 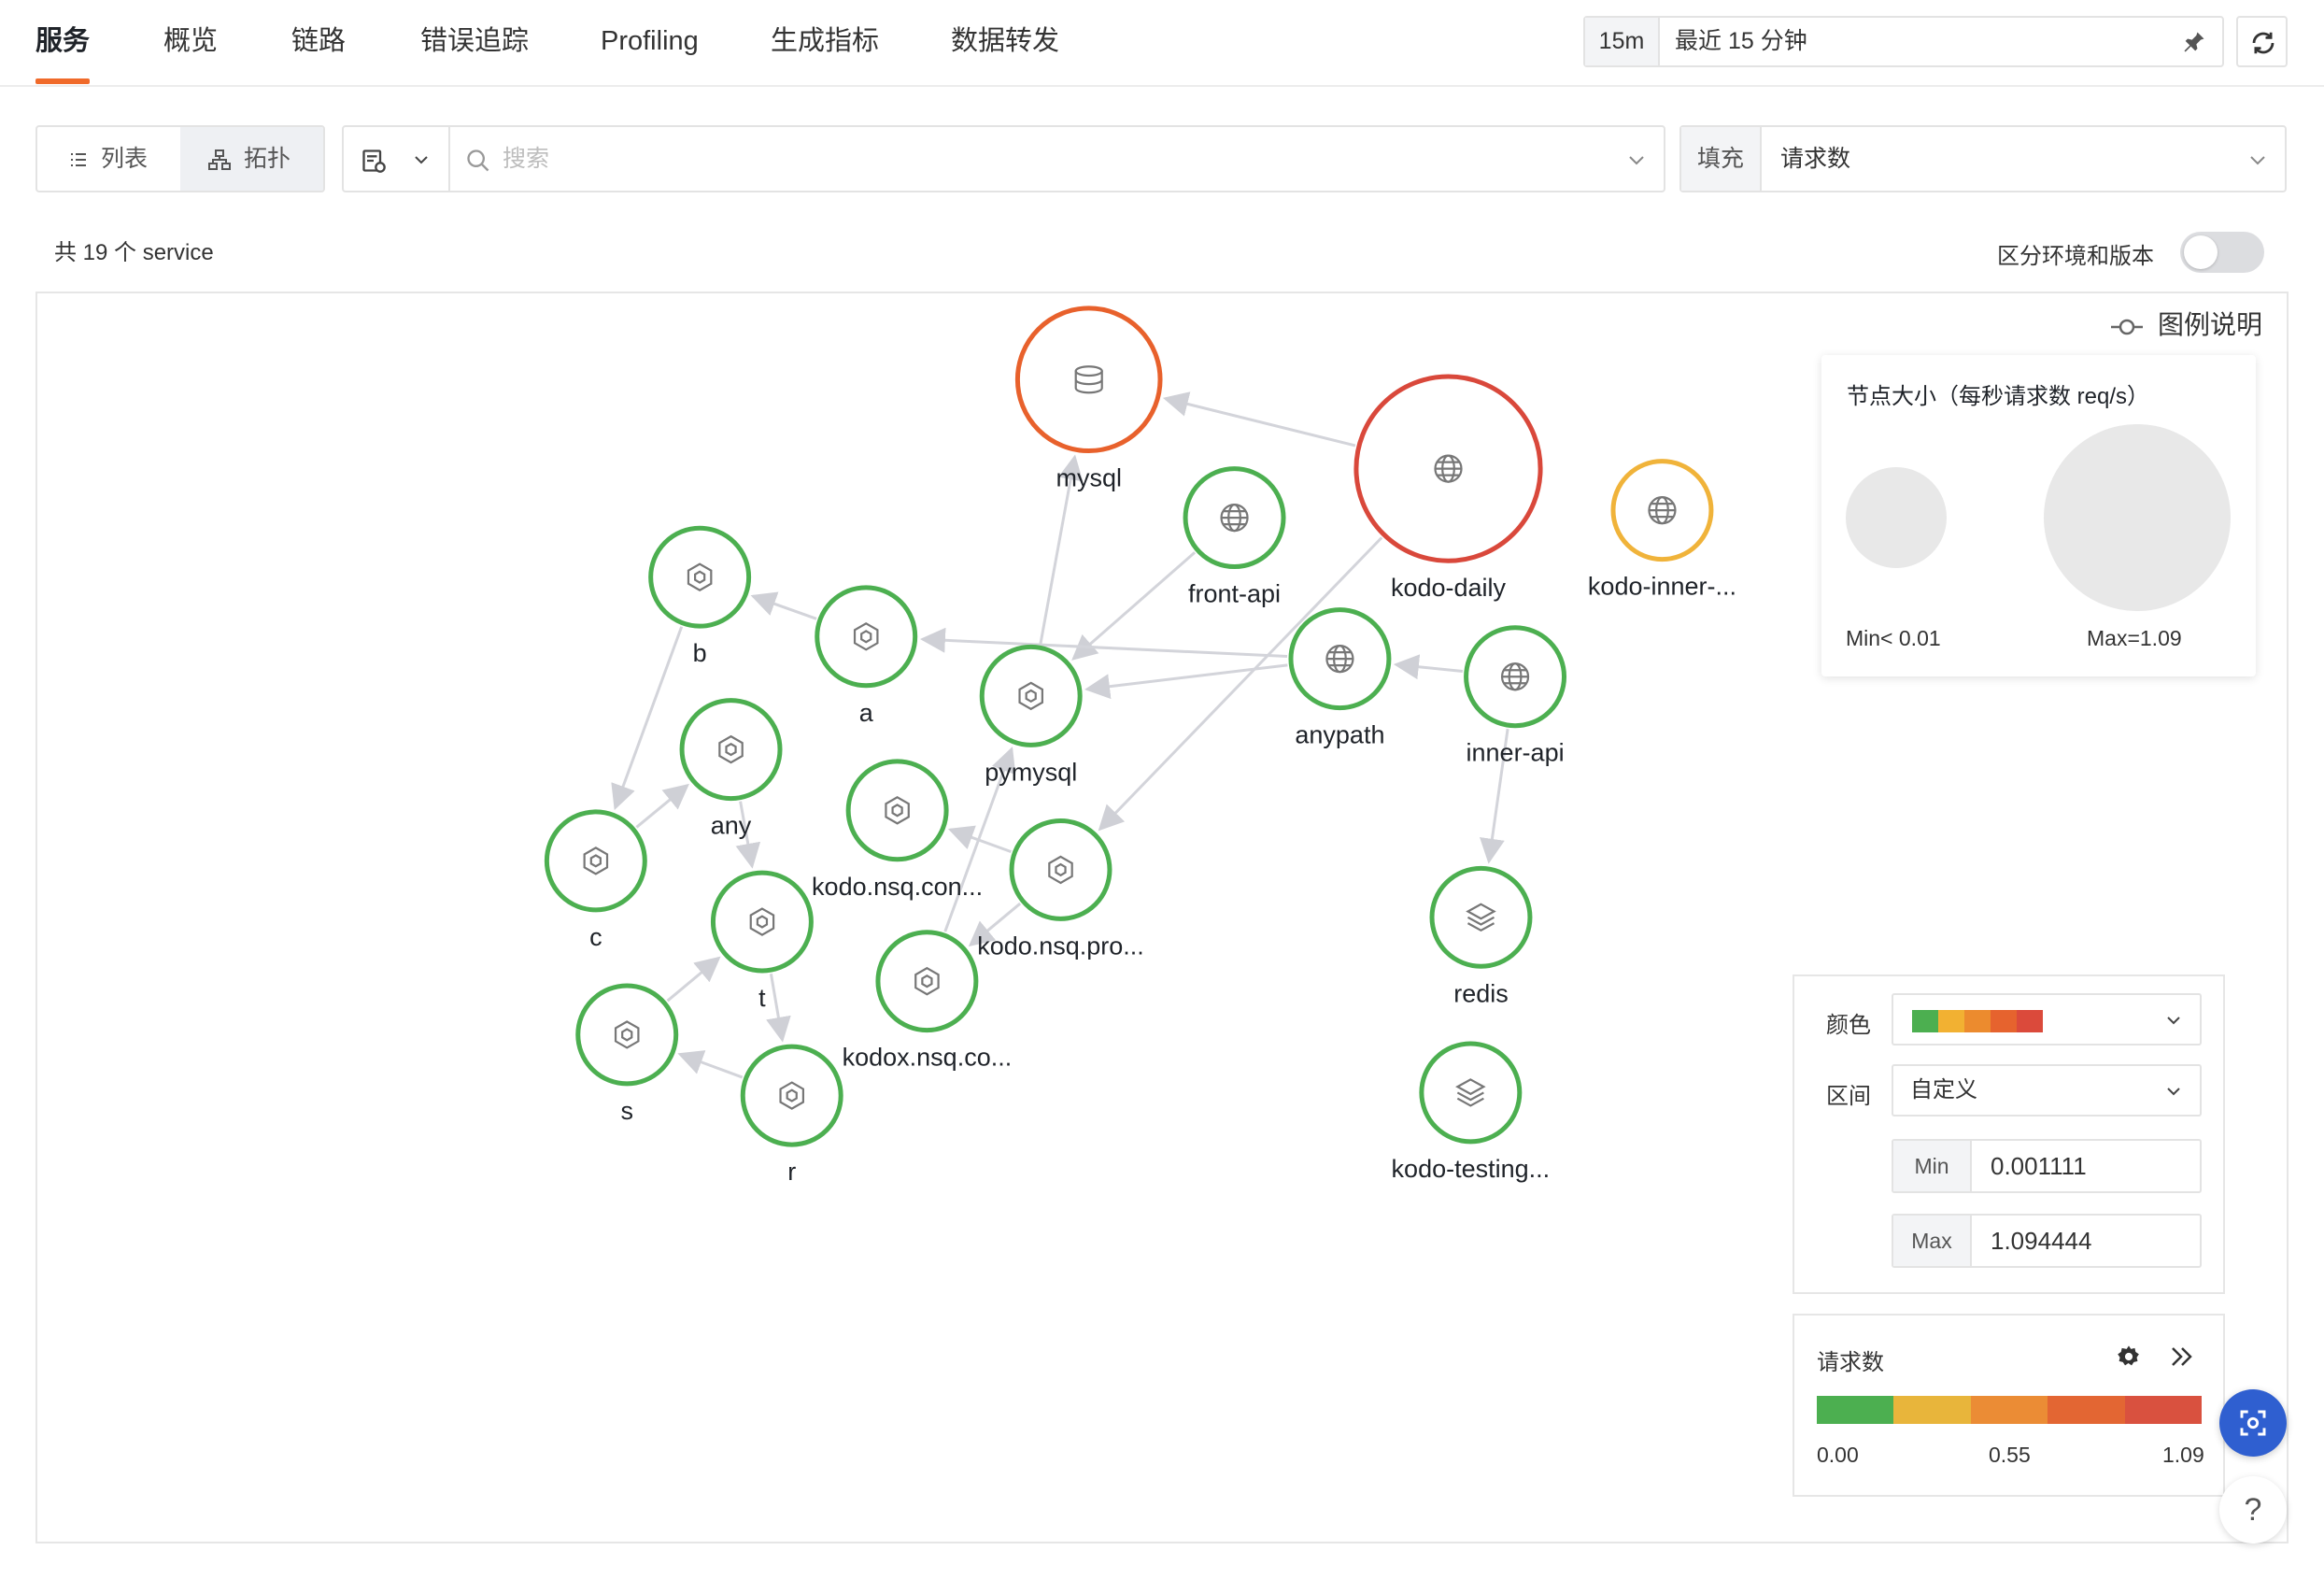 What do you see at coordinates (731, 769) in the screenshot?
I see `service-node-any: any` at bounding box center [731, 769].